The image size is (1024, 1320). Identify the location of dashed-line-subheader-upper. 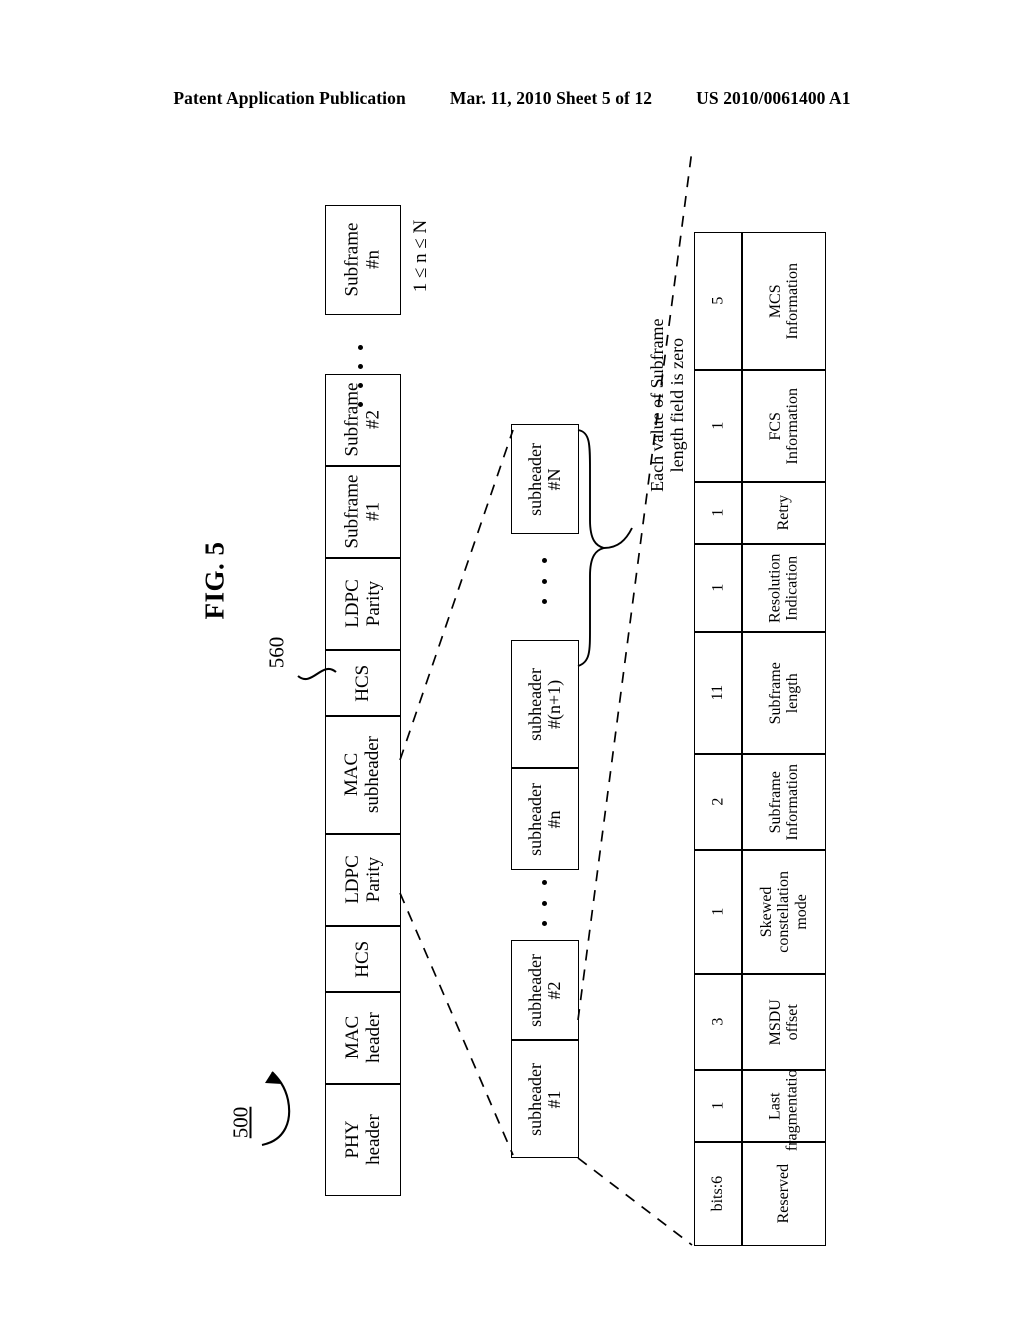
(456, 595).